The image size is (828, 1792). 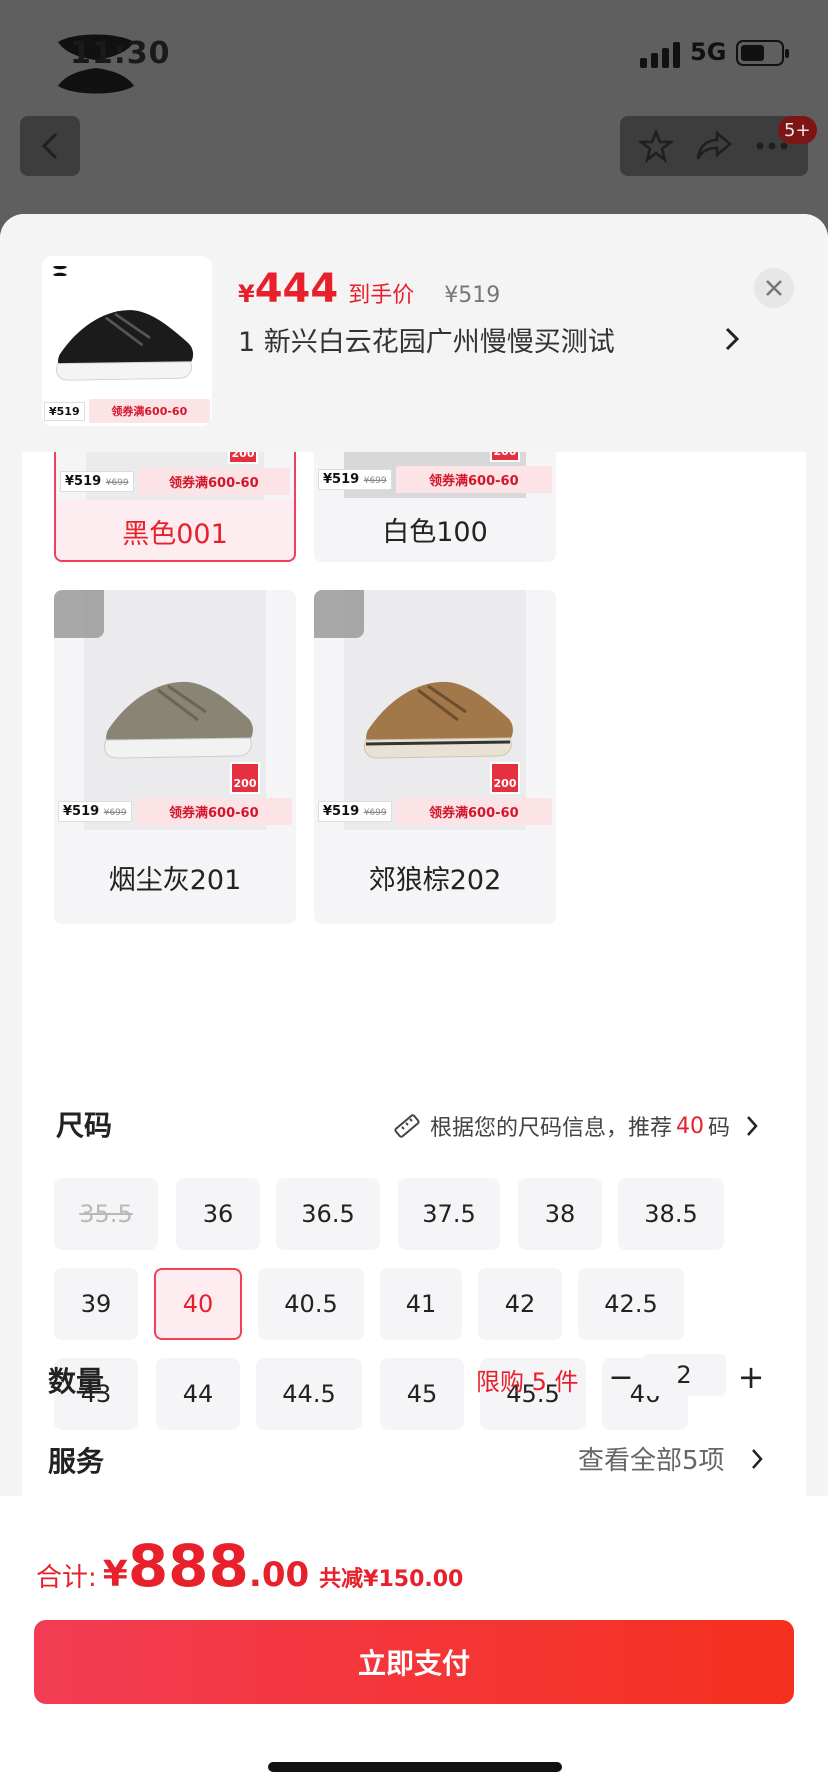 What do you see at coordinates (422, 1394) in the screenshot?
I see `size-option: 45` at bounding box center [422, 1394].